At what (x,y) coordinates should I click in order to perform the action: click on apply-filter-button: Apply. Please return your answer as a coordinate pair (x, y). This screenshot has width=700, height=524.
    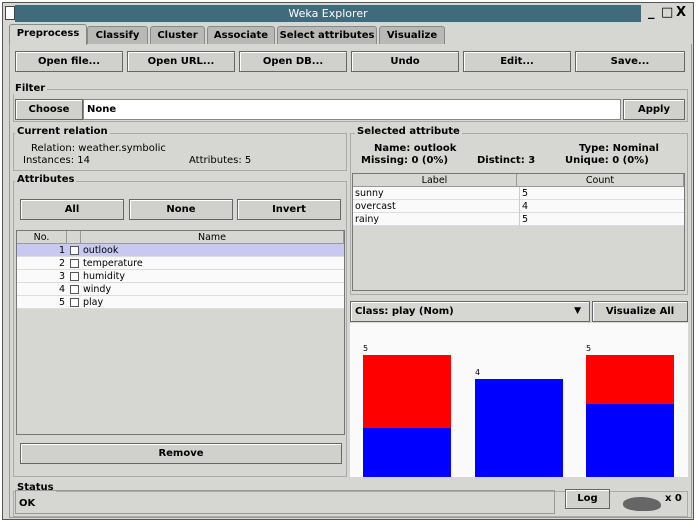
    Looking at the image, I should click on (654, 109).